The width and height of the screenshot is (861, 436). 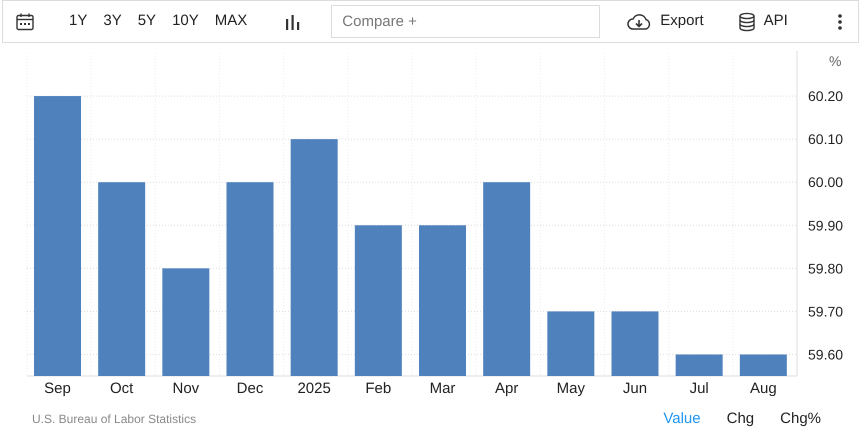 I want to click on x-axis-label: Nov, so click(x=186, y=388).